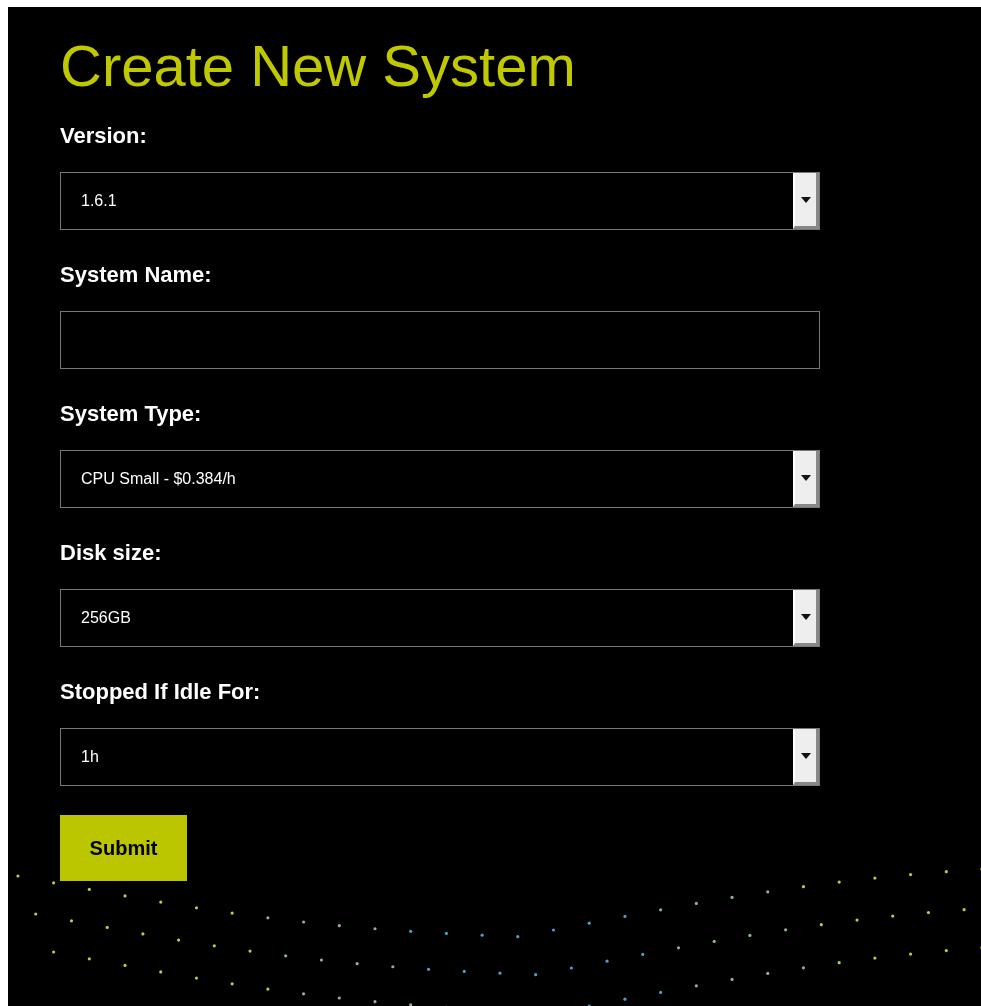 This screenshot has height=1006, width=981. Describe the element at coordinates (440, 340) in the screenshot. I see `input-field` at that location.